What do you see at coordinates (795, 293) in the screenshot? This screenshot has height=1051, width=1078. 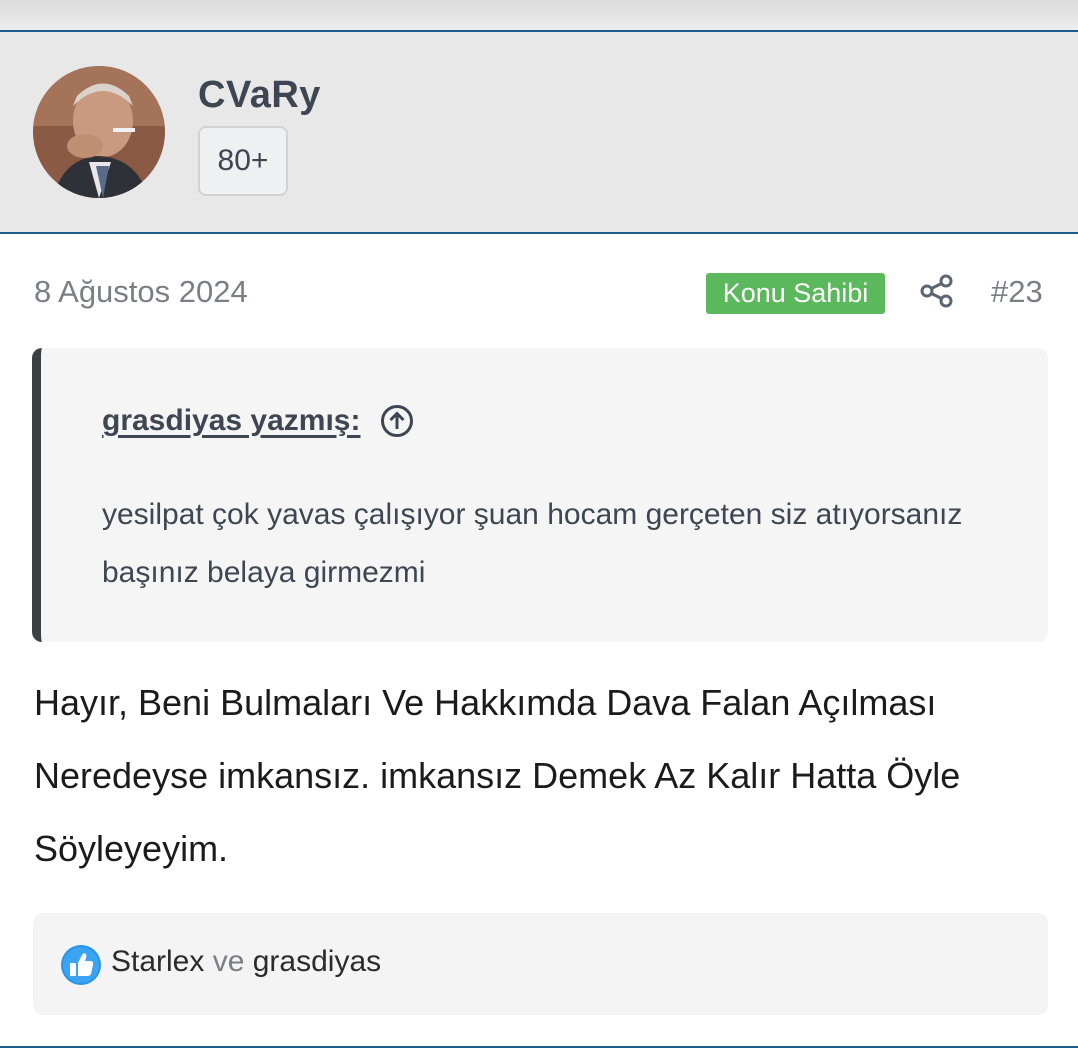 I see `owner-badge: Konu Sahibi` at bounding box center [795, 293].